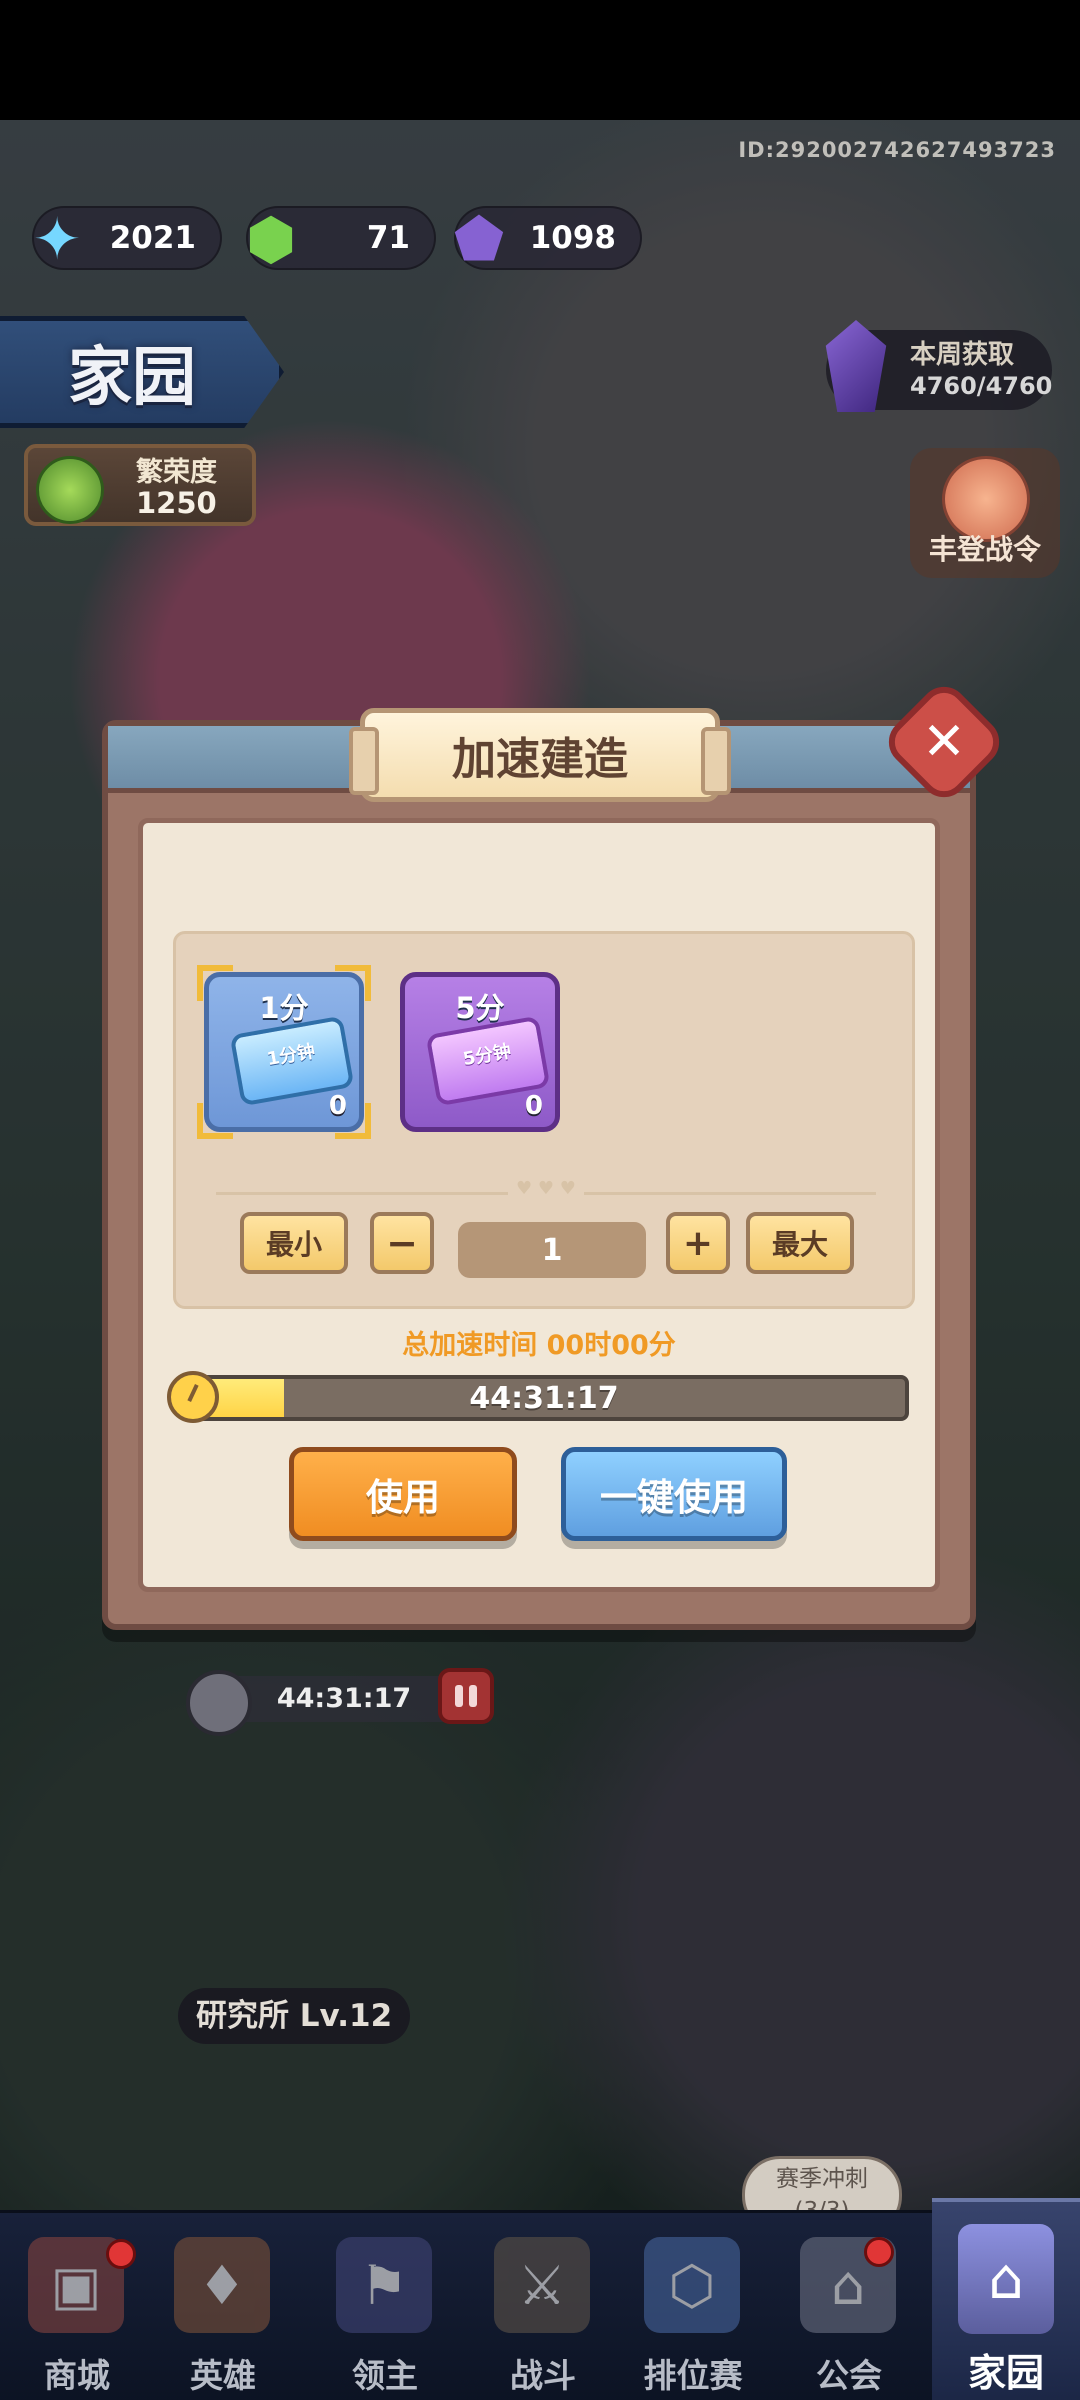 This screenshot has height=2400, width=1080. I want to click on resource-purple-crystal: ⬟ 1098, so click(548, 239).